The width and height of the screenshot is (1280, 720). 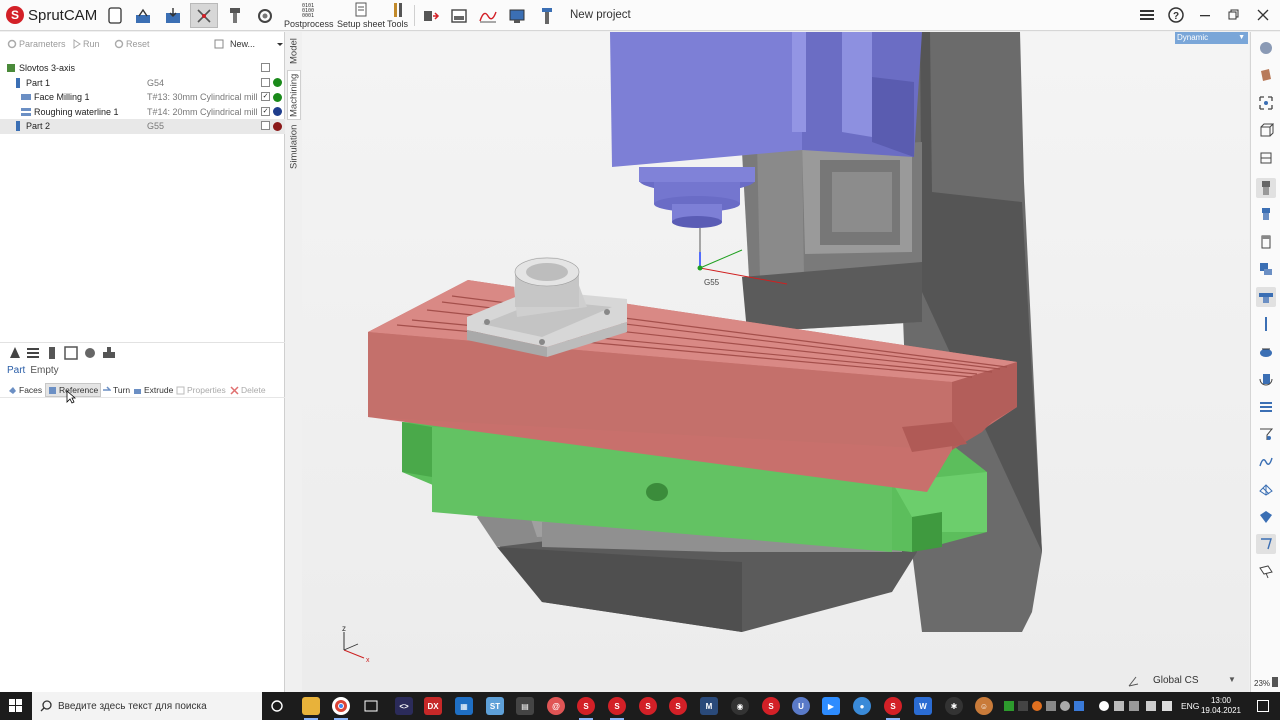 What do you see at coordinates (1167, 706) in the screenshot?
I see `volume-icon` at bounding box center [1167, 706].